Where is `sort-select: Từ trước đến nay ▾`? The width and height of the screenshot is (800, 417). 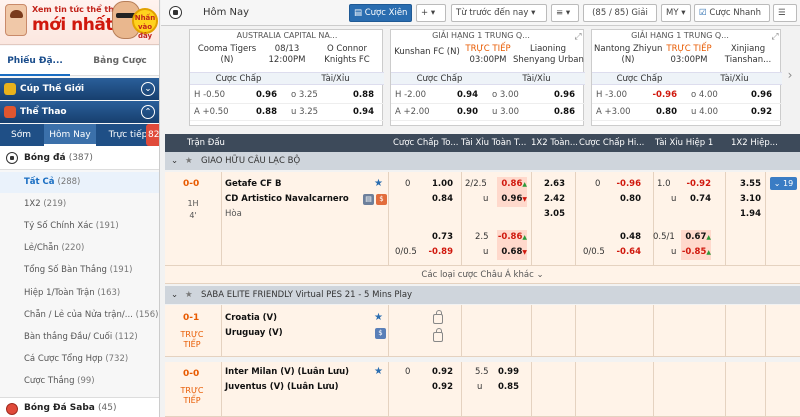
sort-select: Từ trước đến nay ▾ is located at coordinates (499, 13).